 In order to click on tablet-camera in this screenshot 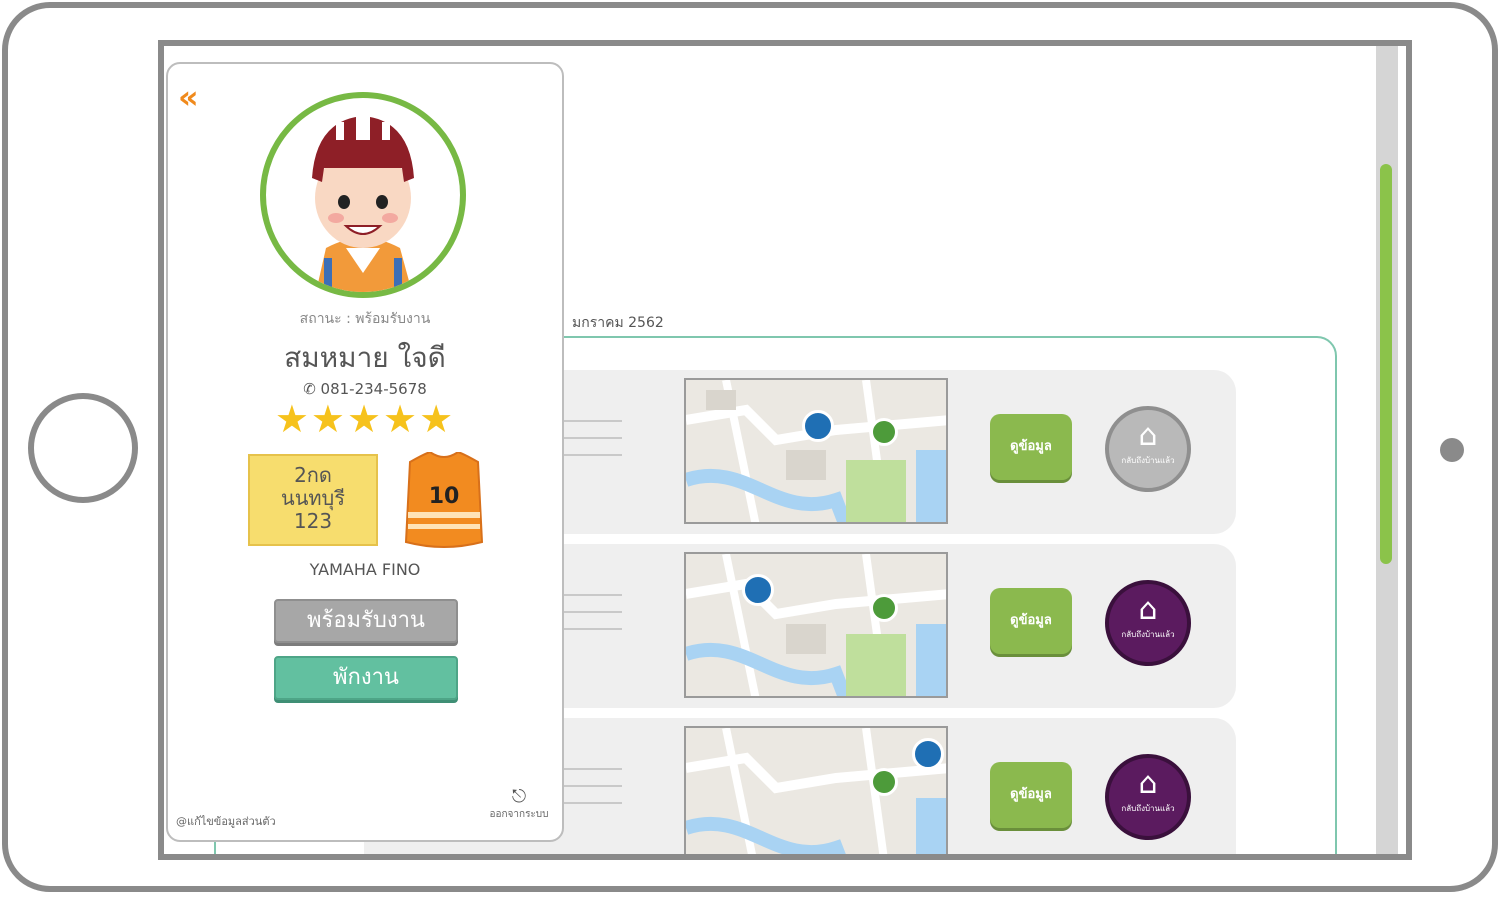, I will do `click(1452, 450)`.